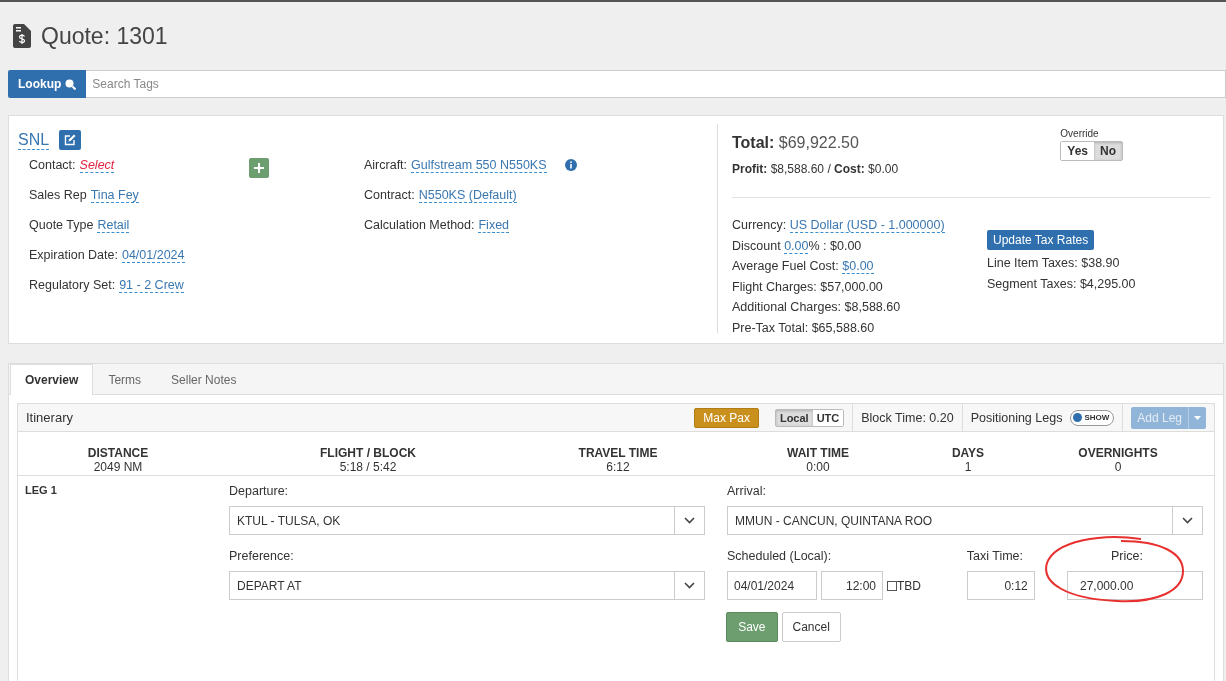 The height and width of the screenshot is (681, 1226). I want to click on stat-label: TRAVEL TIME, so click(618, 453).